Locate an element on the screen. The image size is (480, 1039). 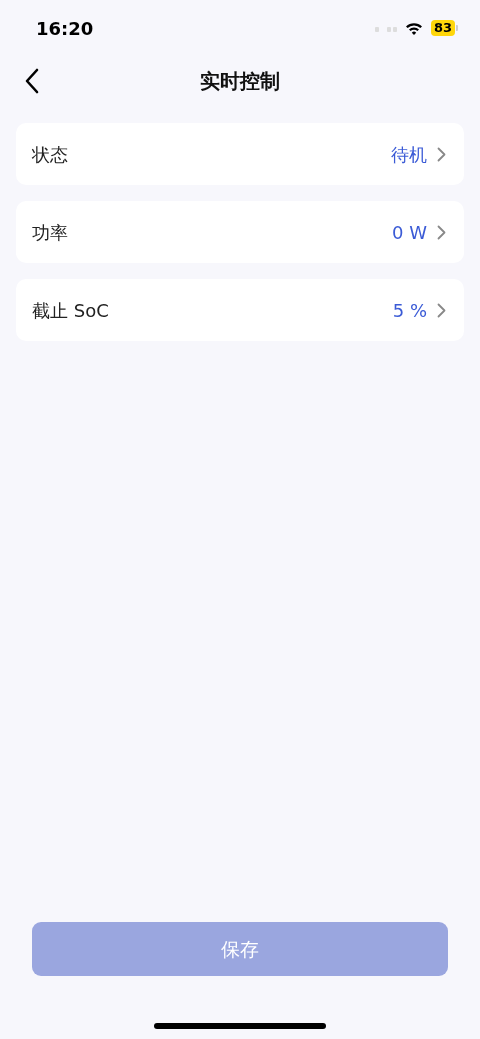
back-button is located at coordinates (32, 81).